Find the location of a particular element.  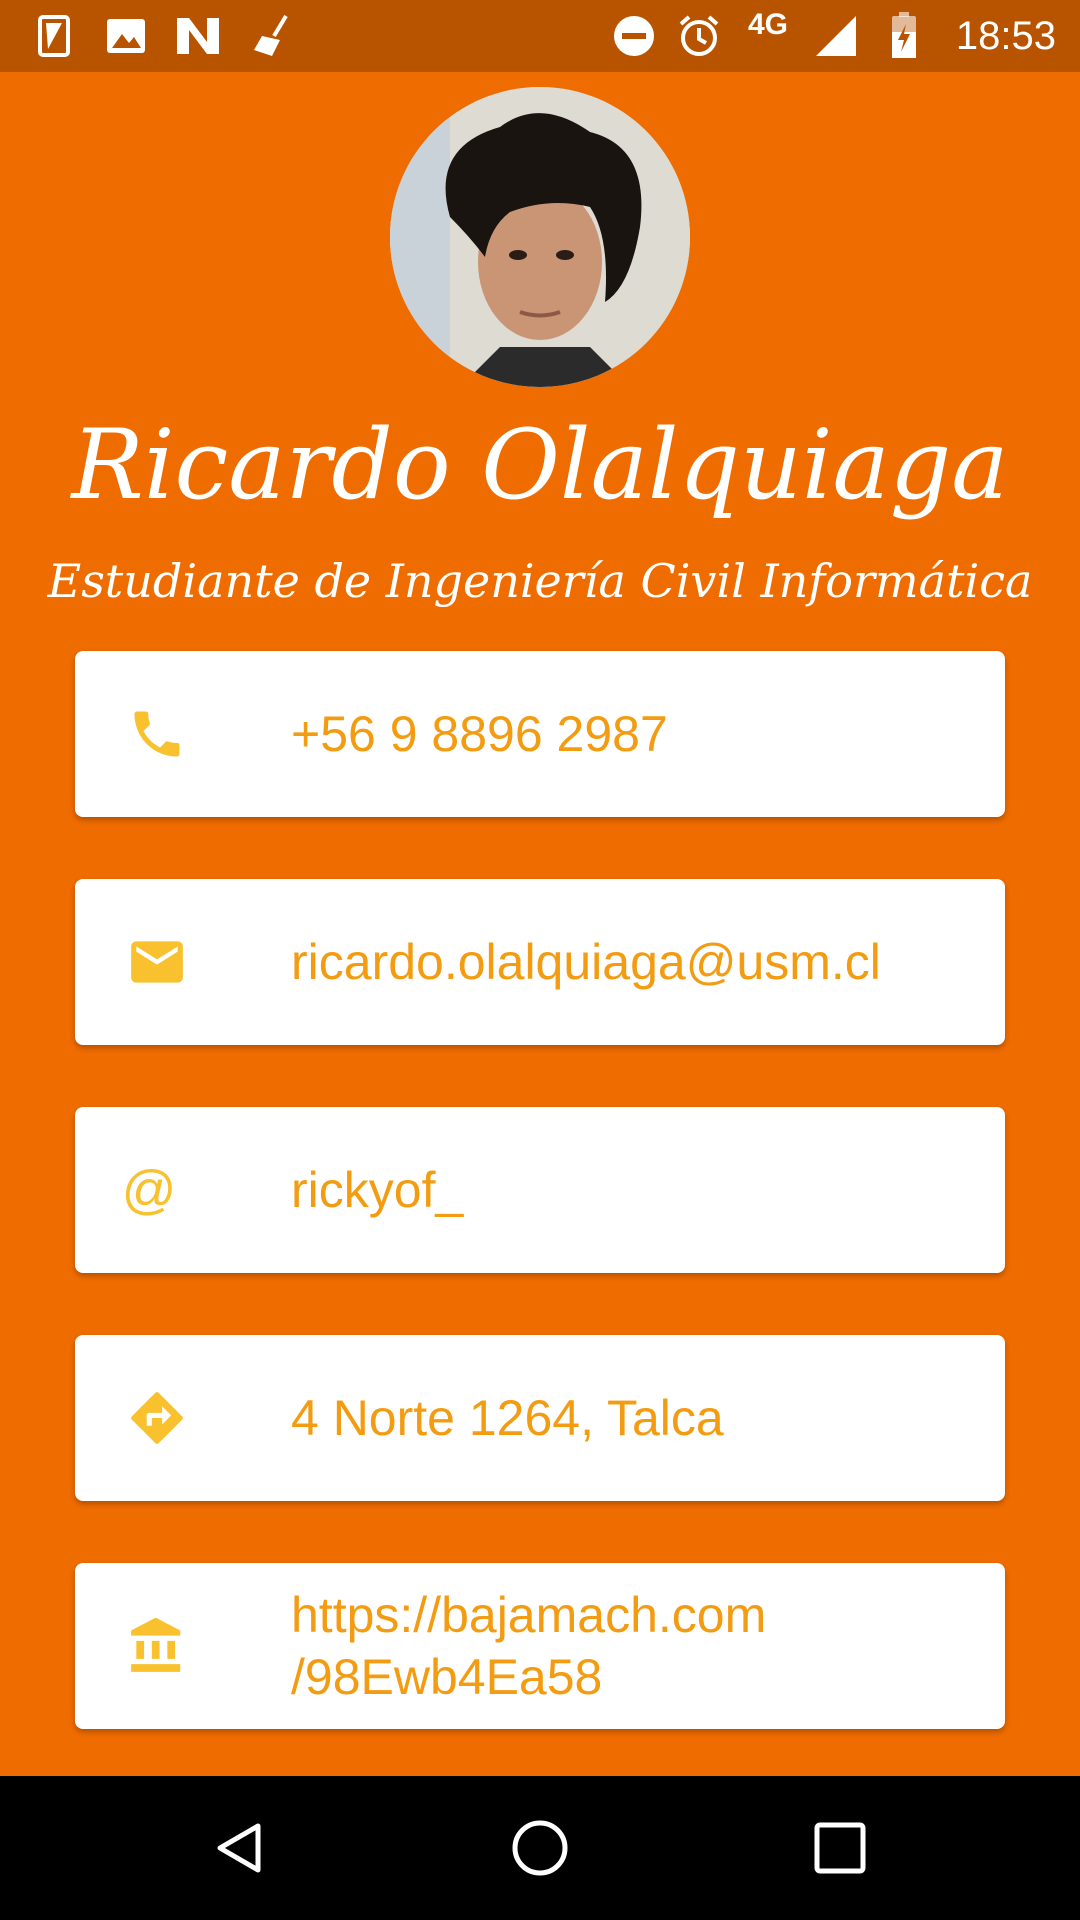

alarm-icon is located at coordinates (699, 36).